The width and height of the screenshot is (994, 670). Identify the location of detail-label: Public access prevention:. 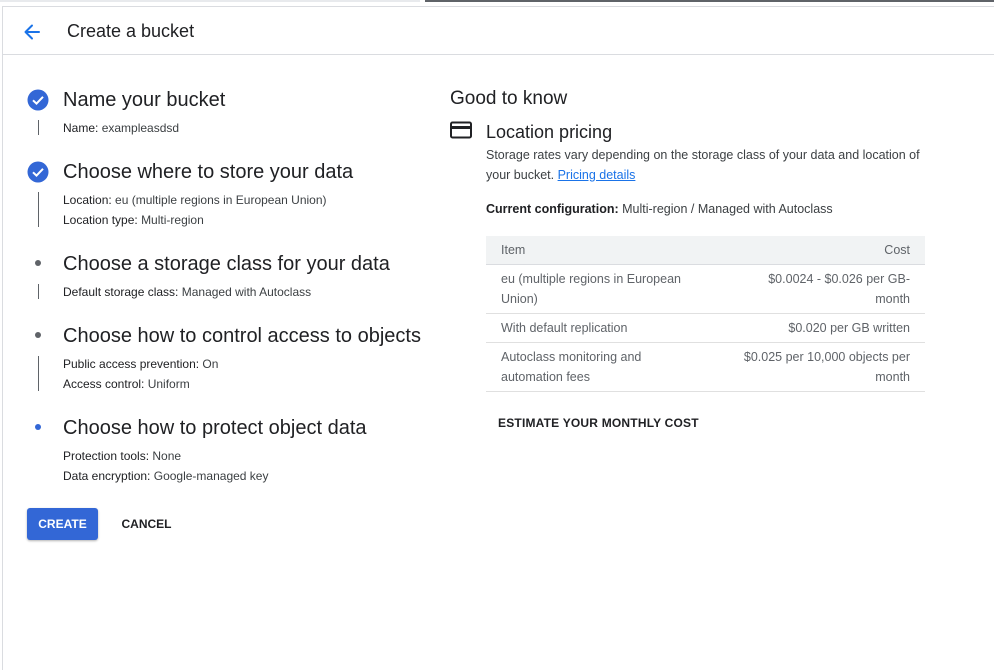
(131, 364).